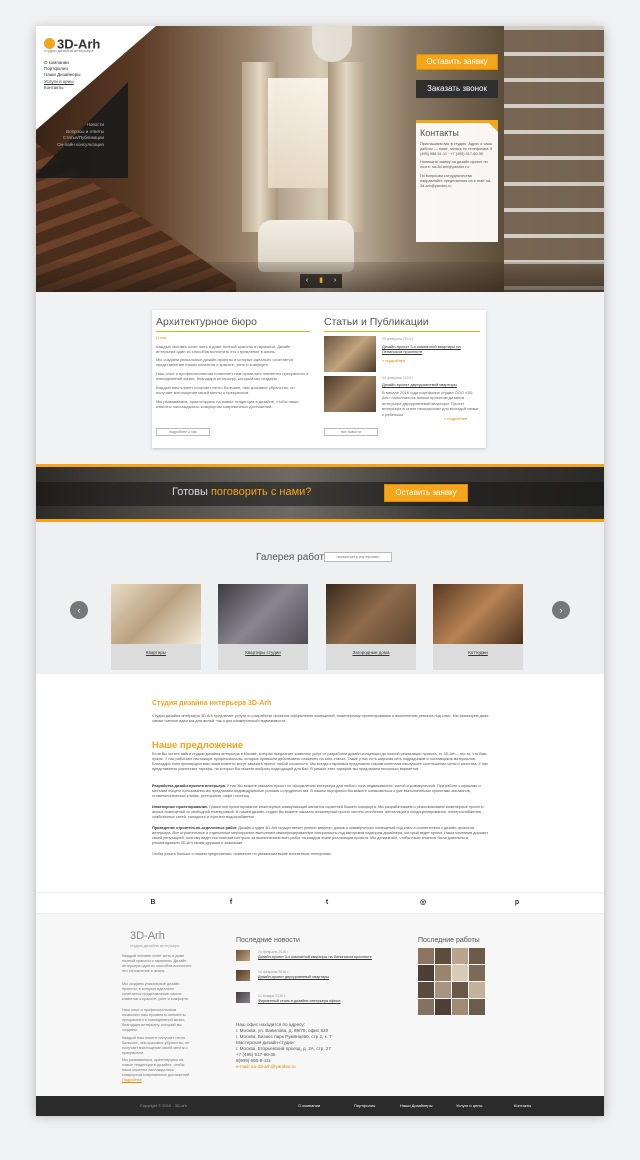 This screenshot has width=640, height=1160. I want to click on menu-item-designers: Наши Дизайнеры, so click(62, 75).